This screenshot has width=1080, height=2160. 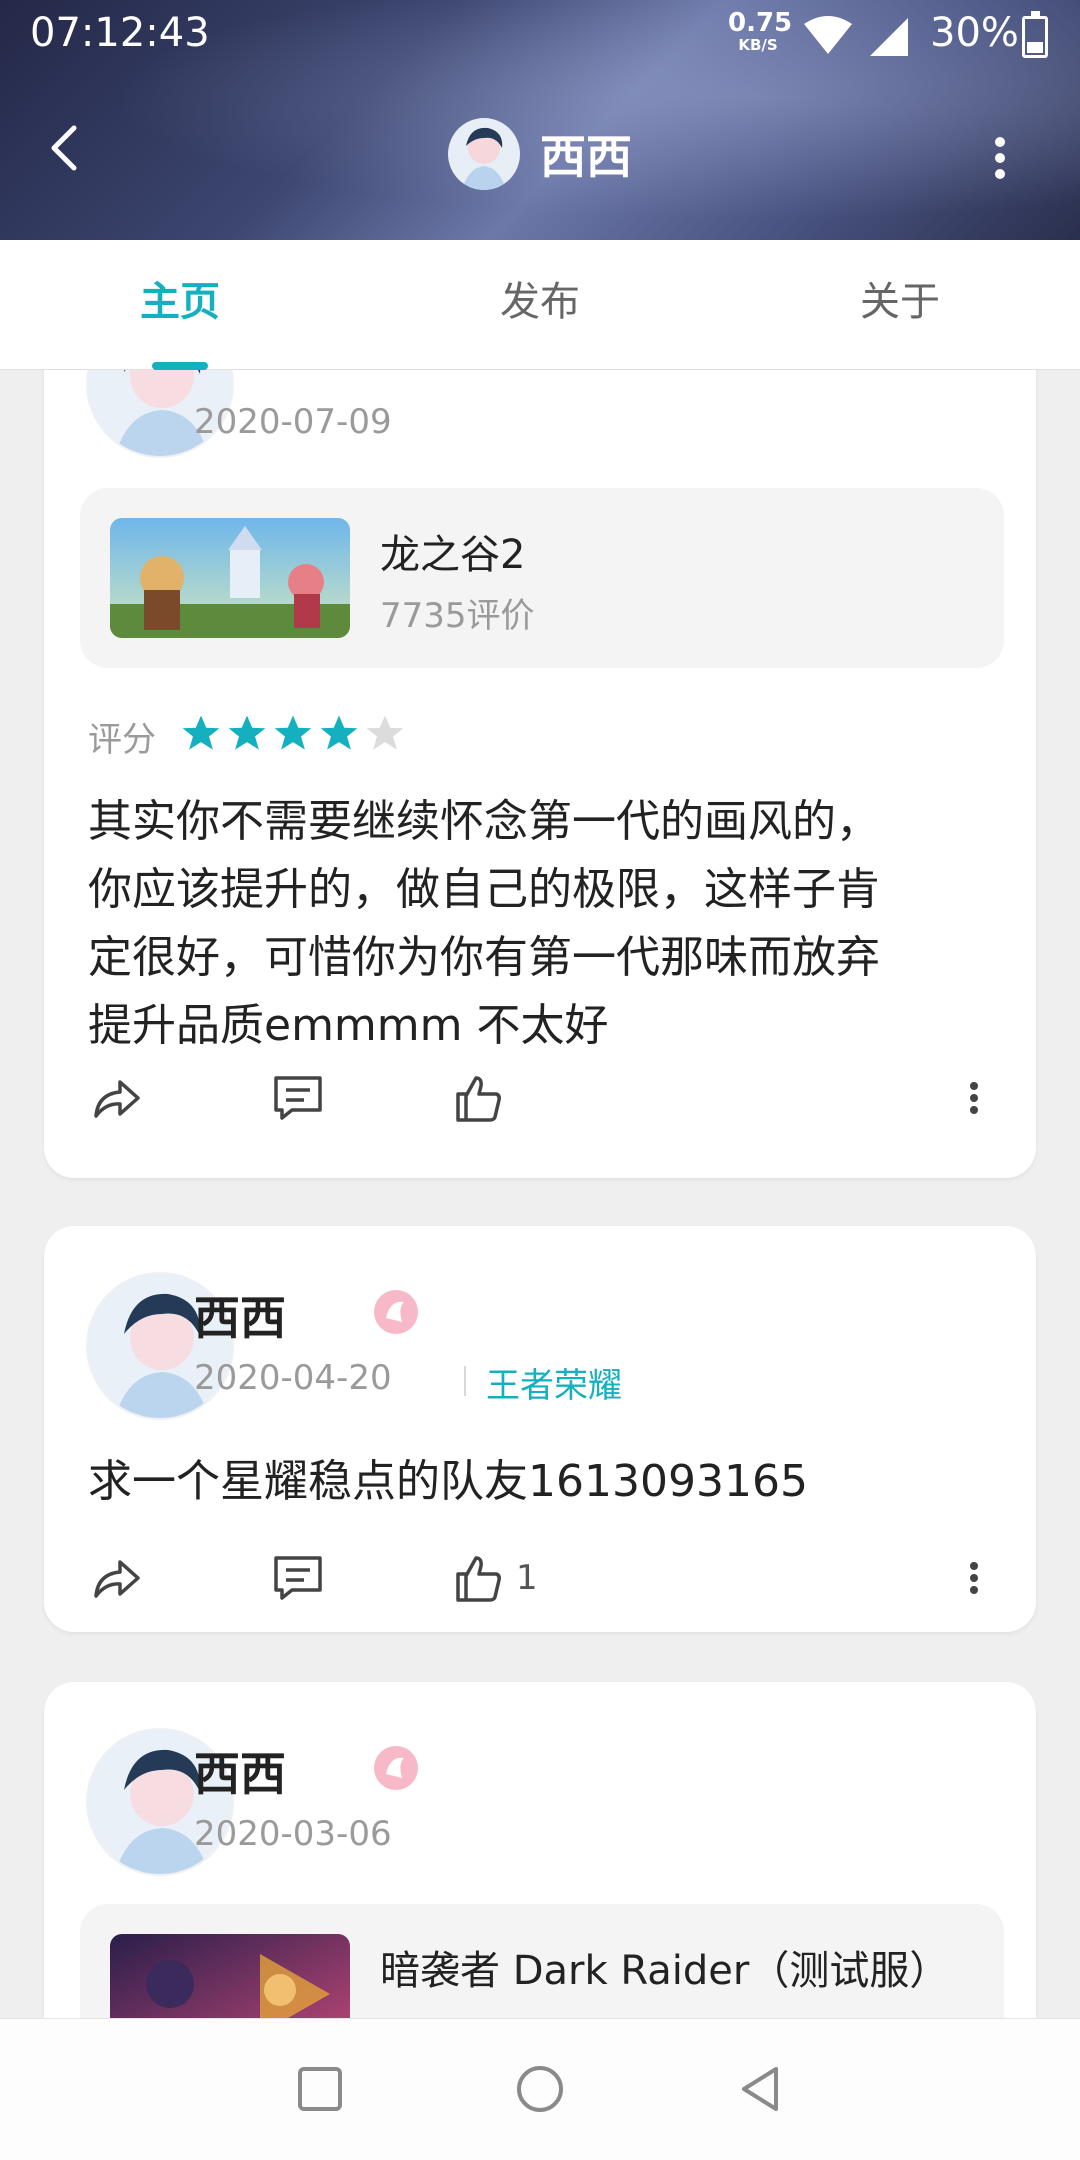 I want to click on battery-percent: 30%, so click(x=974, y=33).